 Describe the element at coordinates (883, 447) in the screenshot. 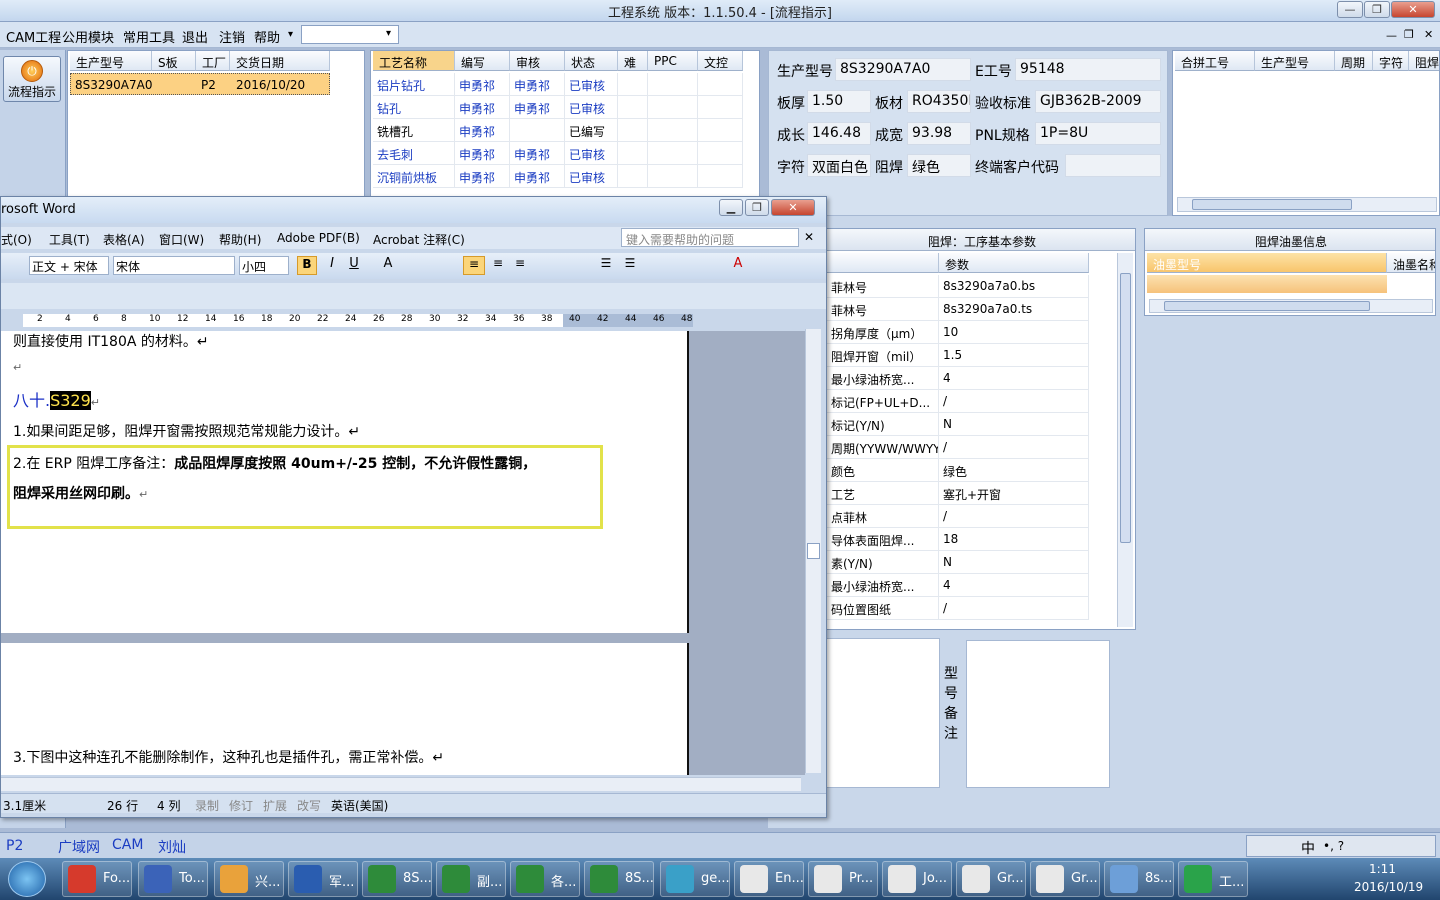

I see `mask-param-name: 周期(YYWW/WWYY)` at that location.